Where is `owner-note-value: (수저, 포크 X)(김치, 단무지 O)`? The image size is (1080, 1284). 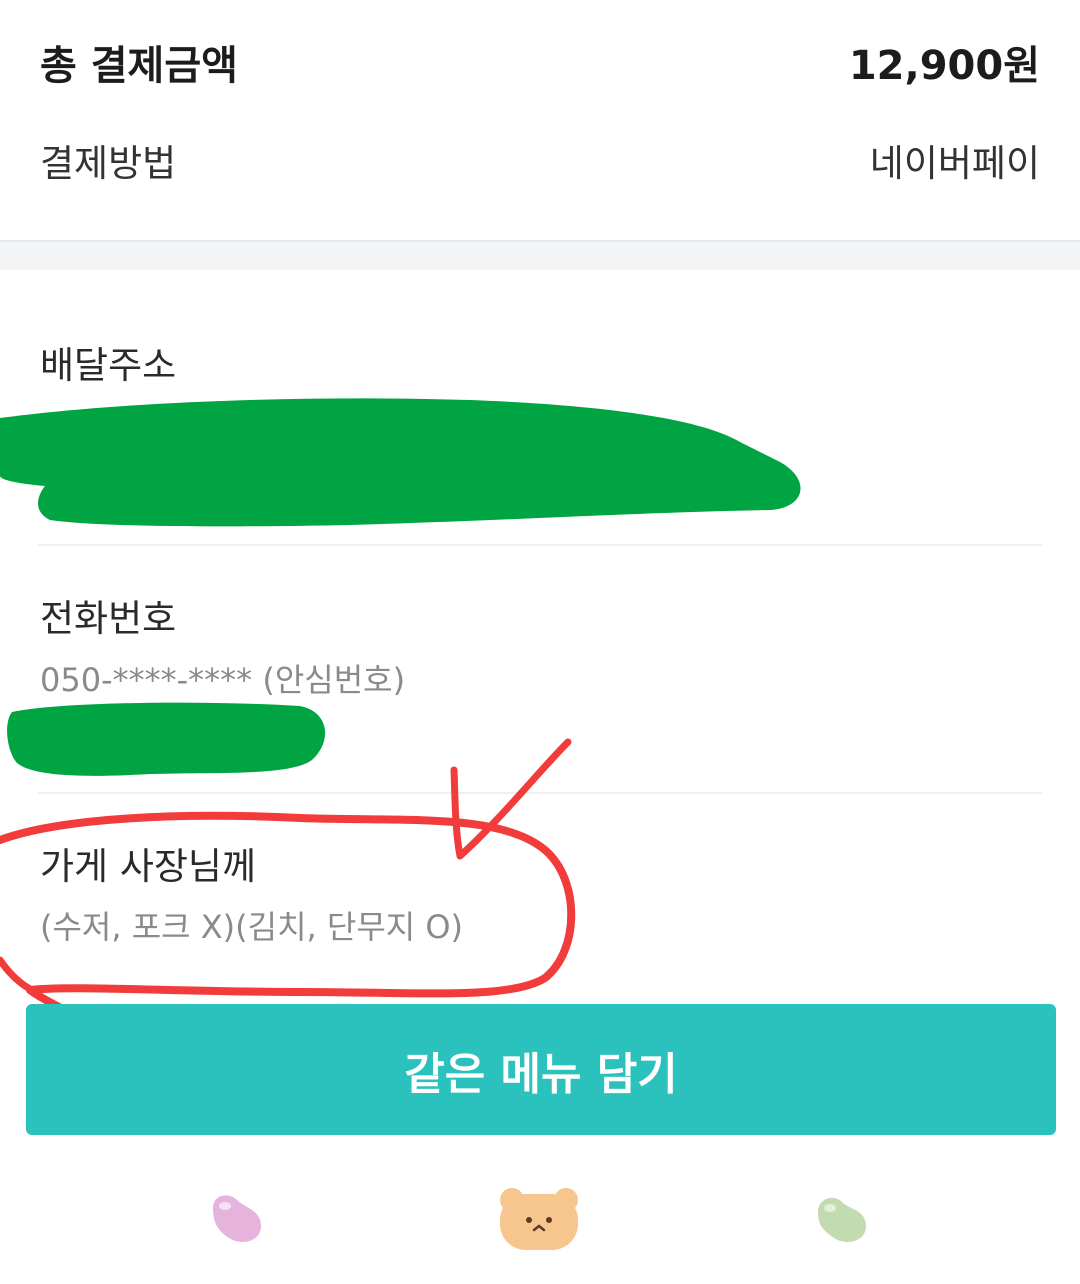
owner-note-value: (수저, 포크 X)(김치, 단무지 O) is located at coordinates (252, 927).